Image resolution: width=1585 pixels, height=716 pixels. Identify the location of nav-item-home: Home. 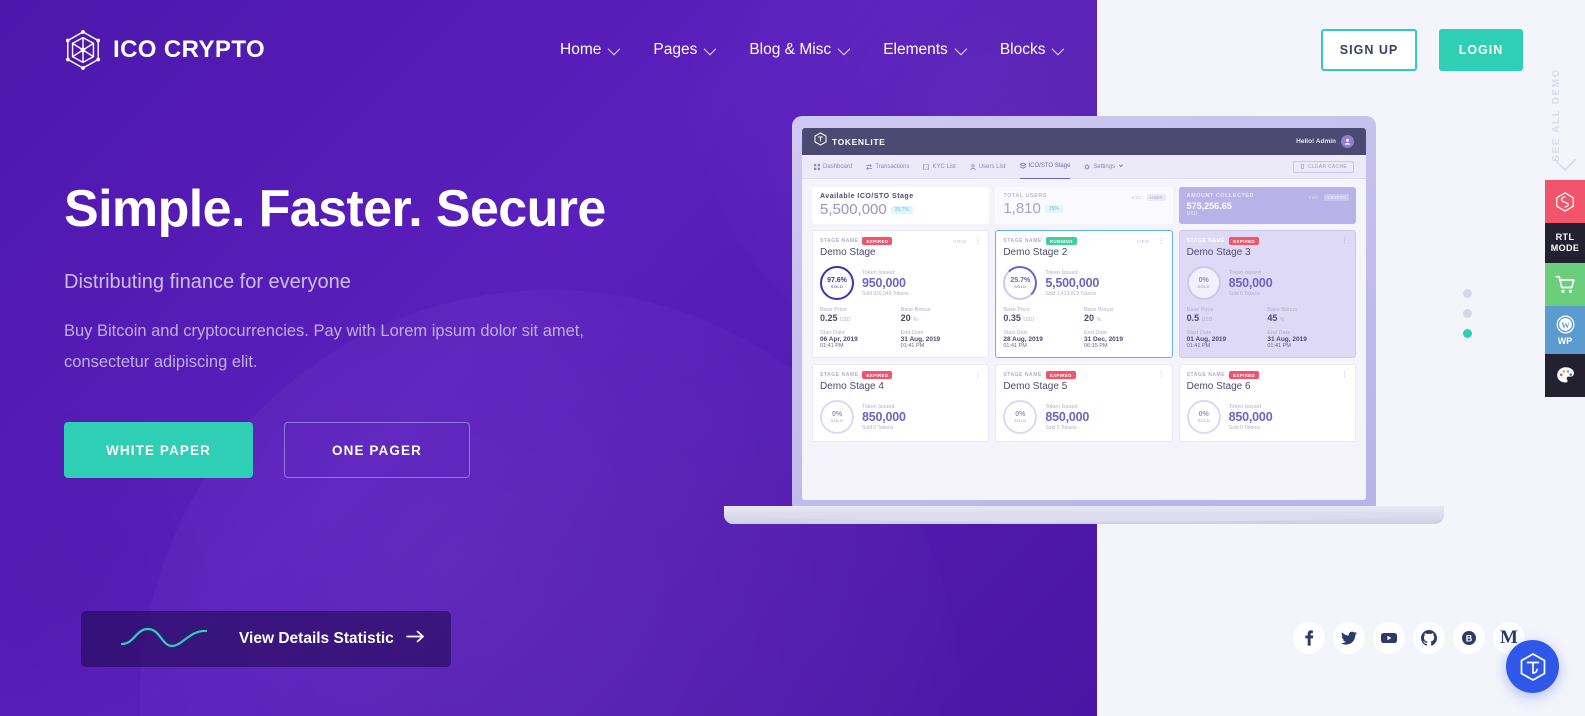
(590, 50).